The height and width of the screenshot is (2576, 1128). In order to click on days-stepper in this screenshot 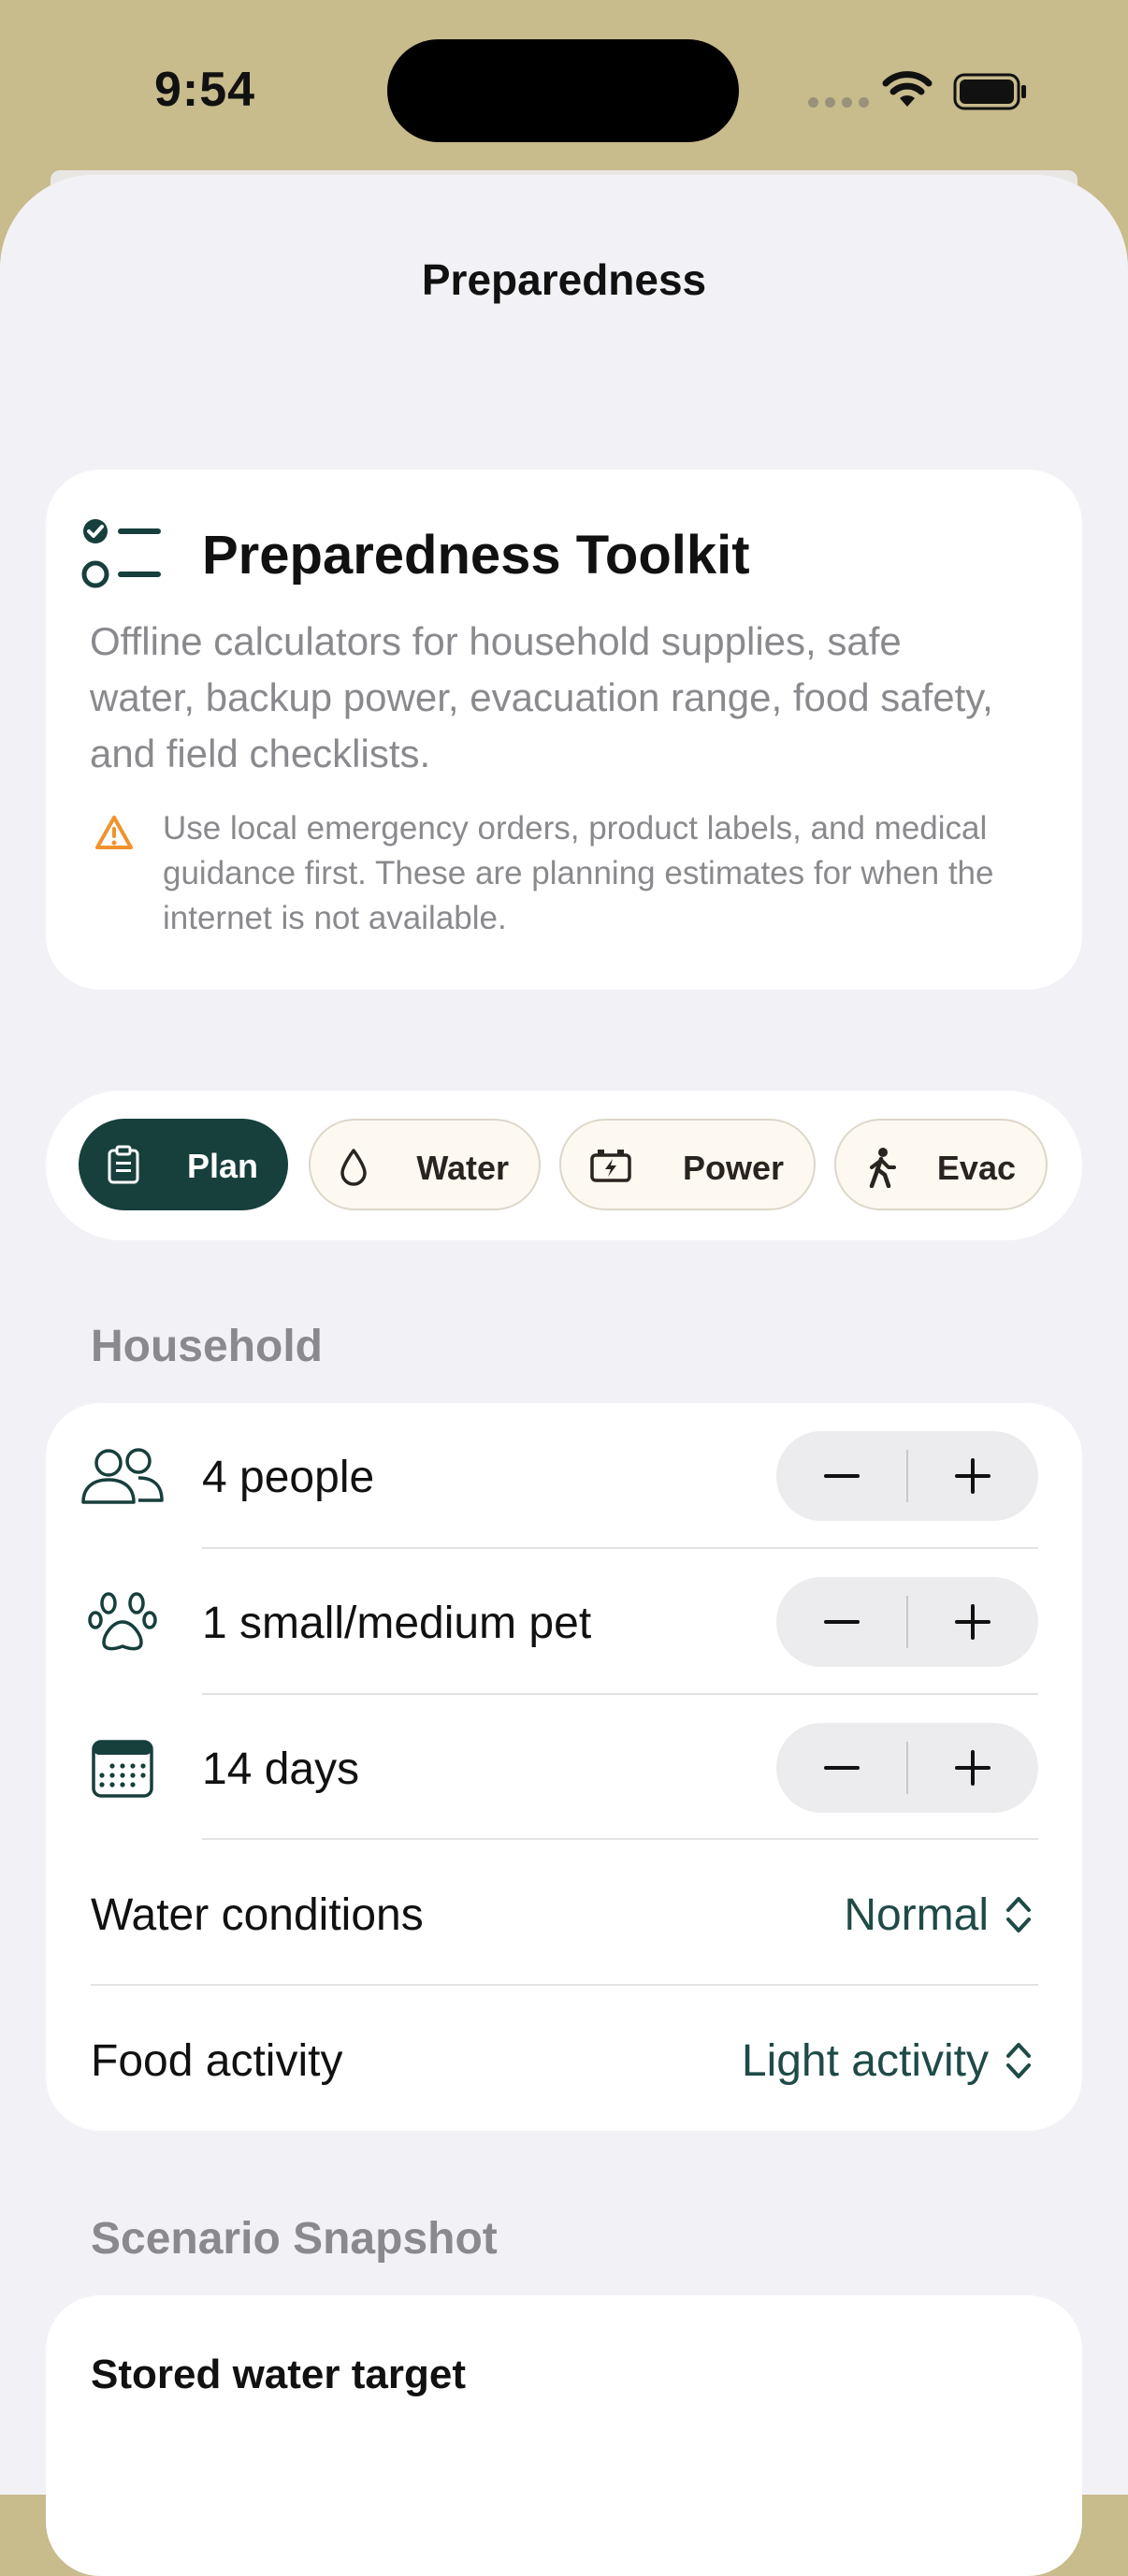, I will do `click(907, 1768)`.